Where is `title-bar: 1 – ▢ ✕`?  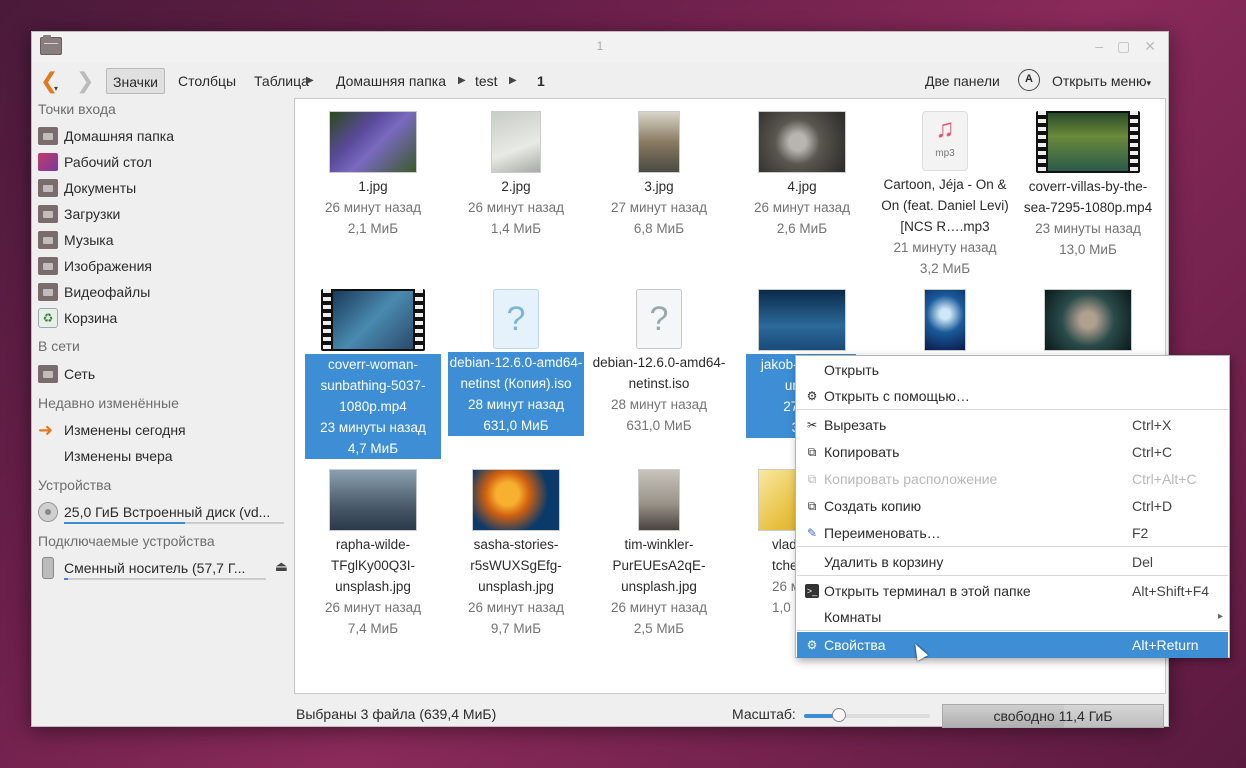 title-bar: 1 – ▢ ✕ is located at coordinates (600, 47).